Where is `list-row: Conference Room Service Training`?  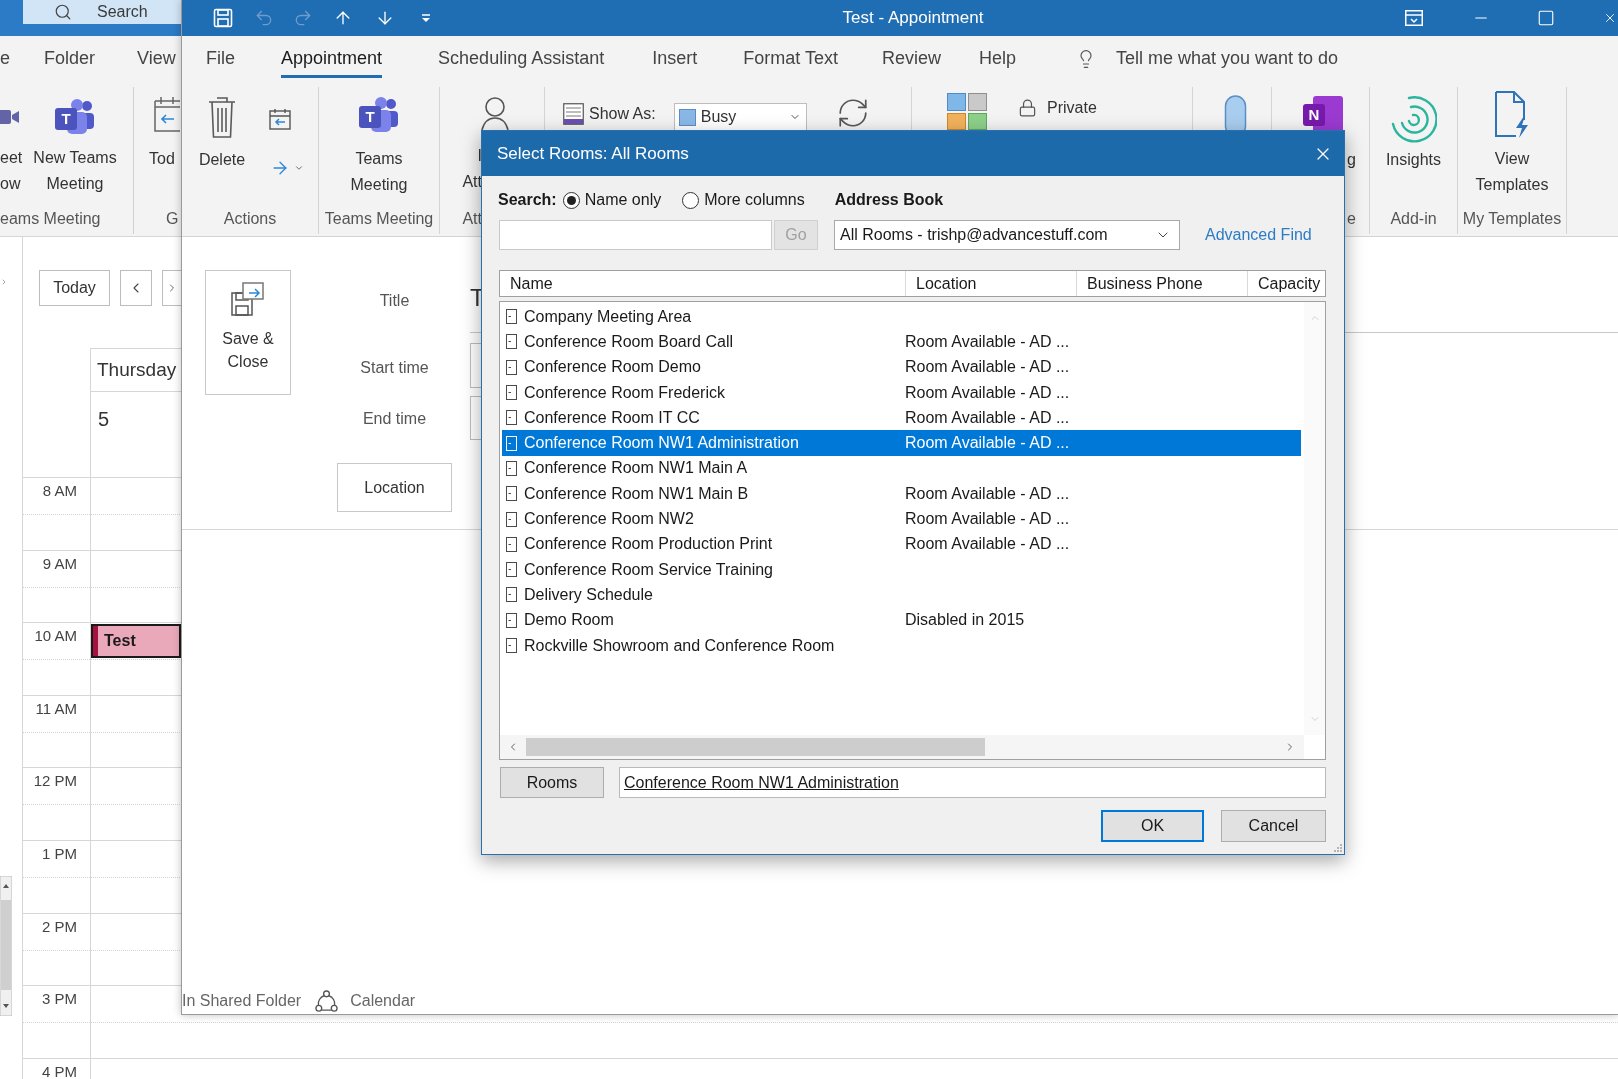 list-row: Conference Room Service Training is located at coordinates (901, 569).